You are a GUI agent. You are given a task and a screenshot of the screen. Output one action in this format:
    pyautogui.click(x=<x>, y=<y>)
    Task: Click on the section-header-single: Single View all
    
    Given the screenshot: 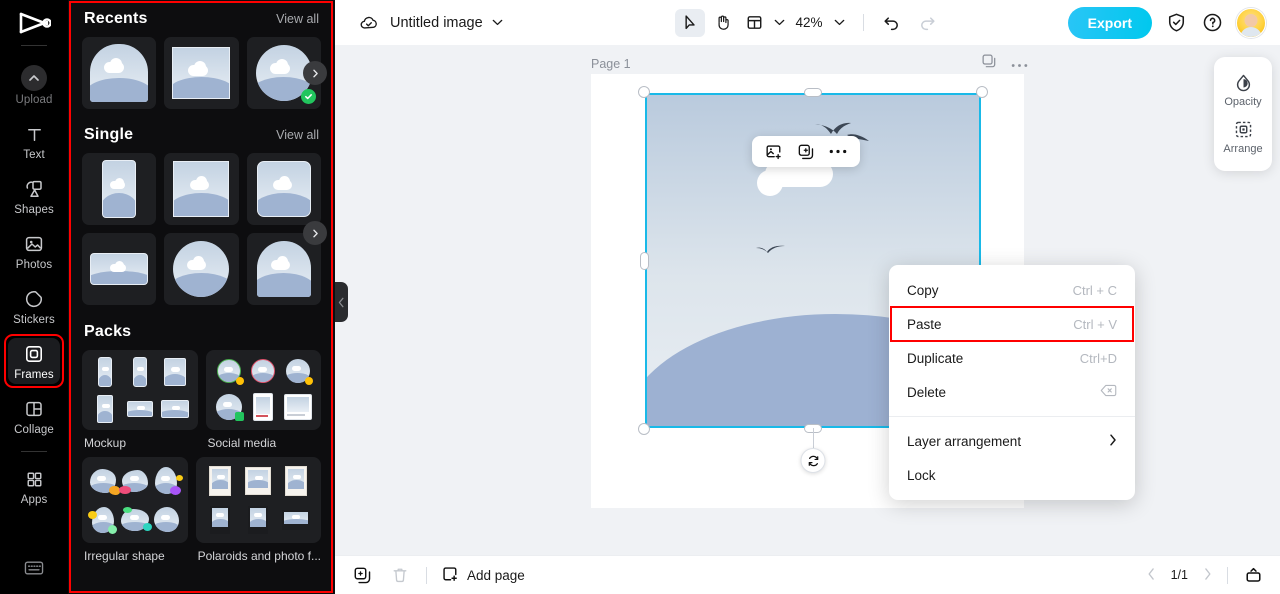 What is the action you would take?
    pyautogui.click(x=201, y=135)
    